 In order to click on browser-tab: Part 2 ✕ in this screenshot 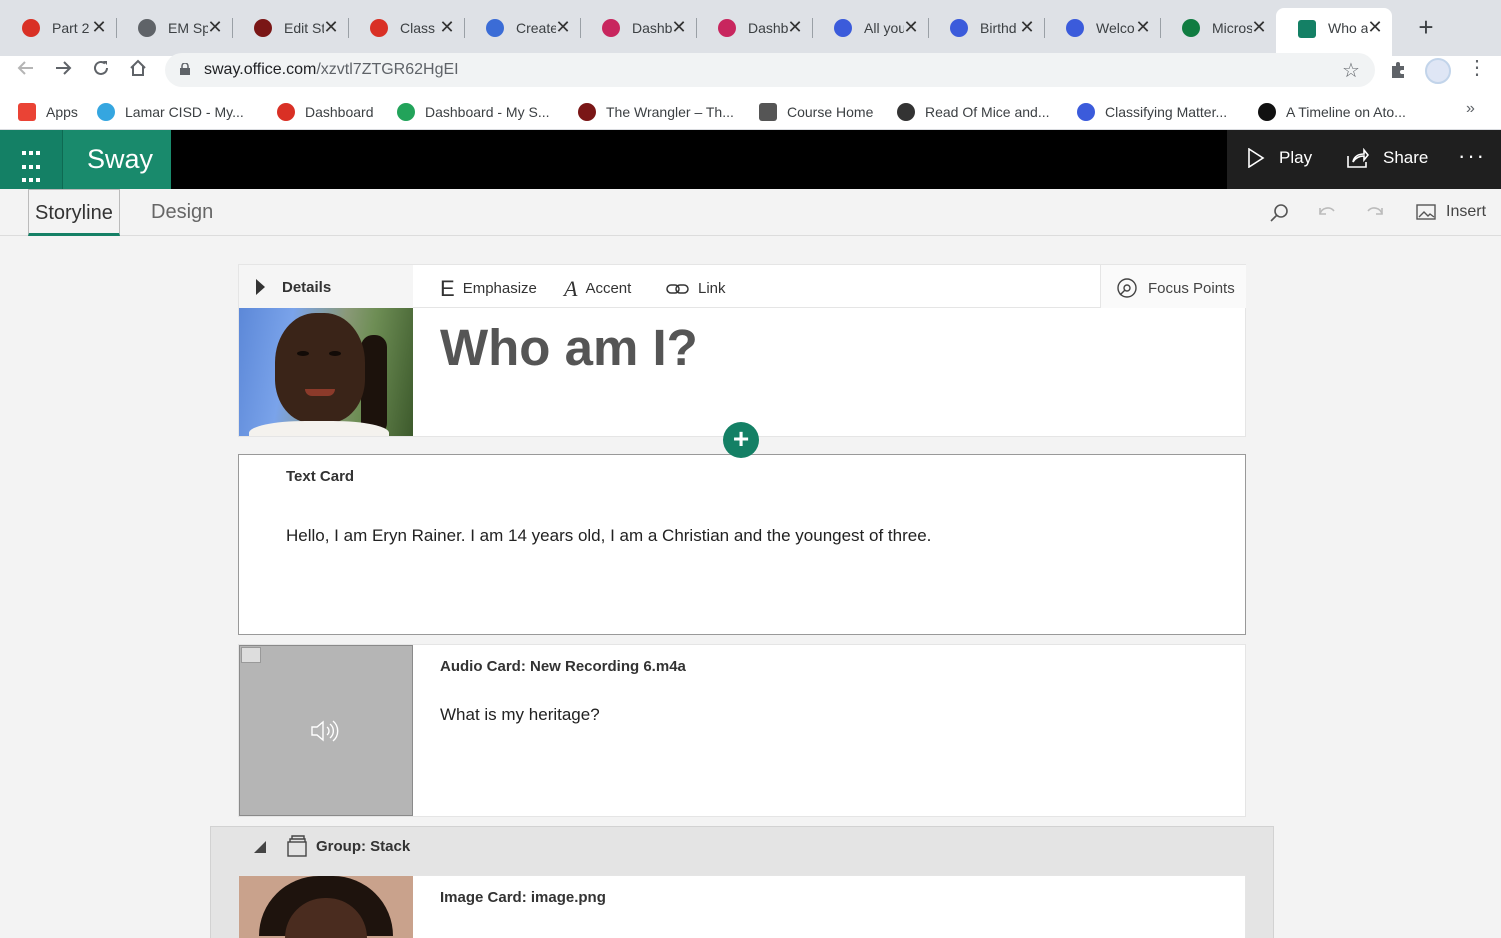, I will do `click(58, 28)`.